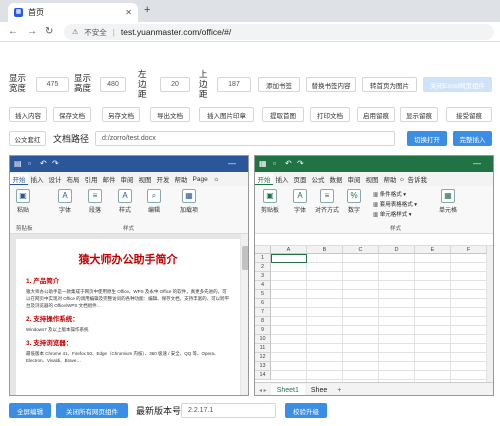  I want to click on save-as-button: 另存文档, so click(121, 114).